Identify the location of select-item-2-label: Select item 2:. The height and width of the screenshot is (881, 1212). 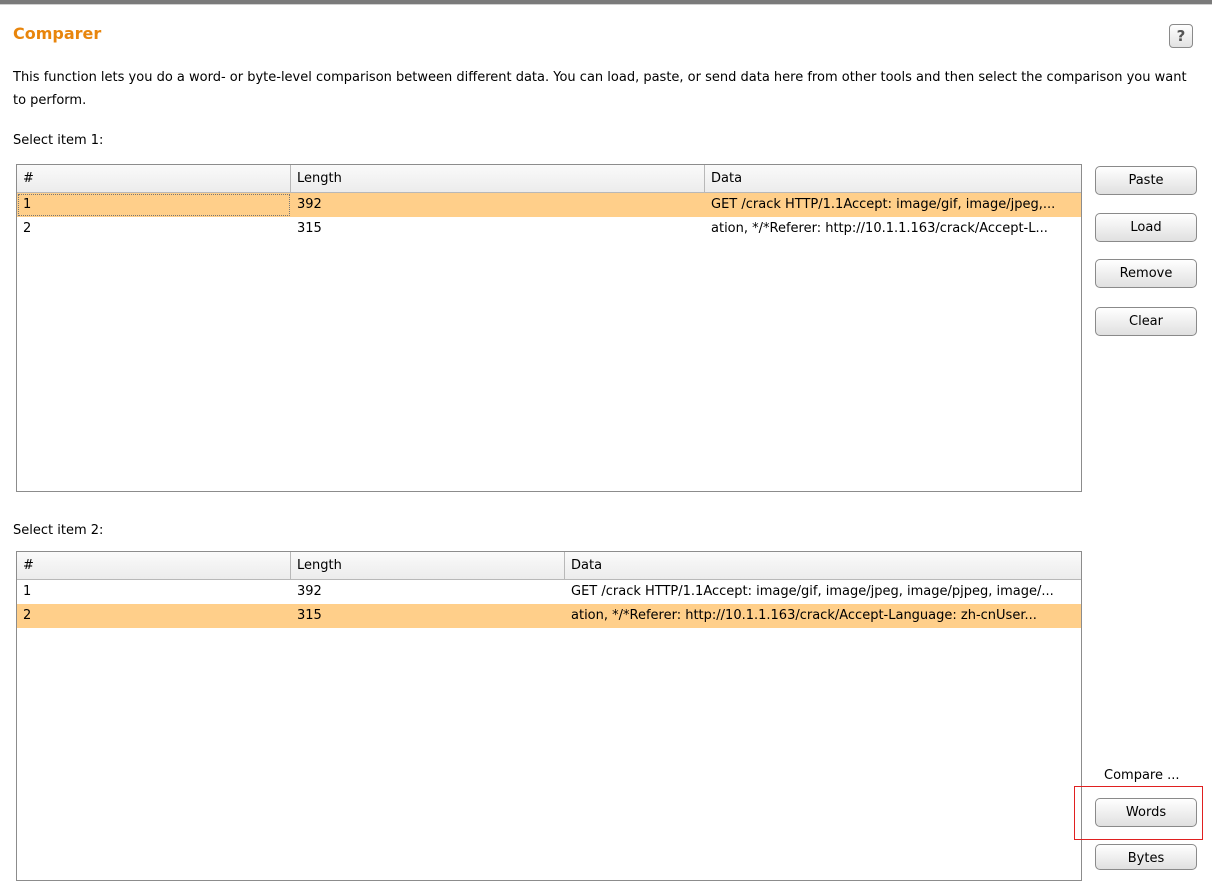
(58, 530).